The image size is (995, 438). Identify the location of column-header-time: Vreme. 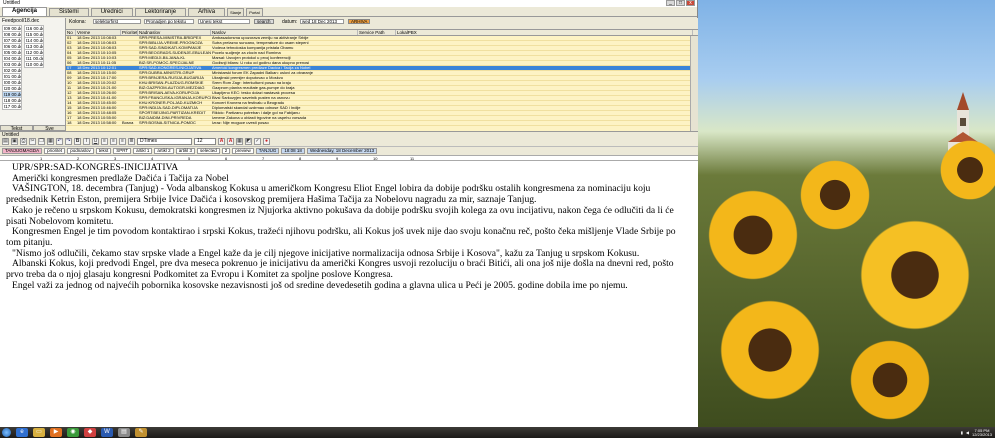
(98, 32).